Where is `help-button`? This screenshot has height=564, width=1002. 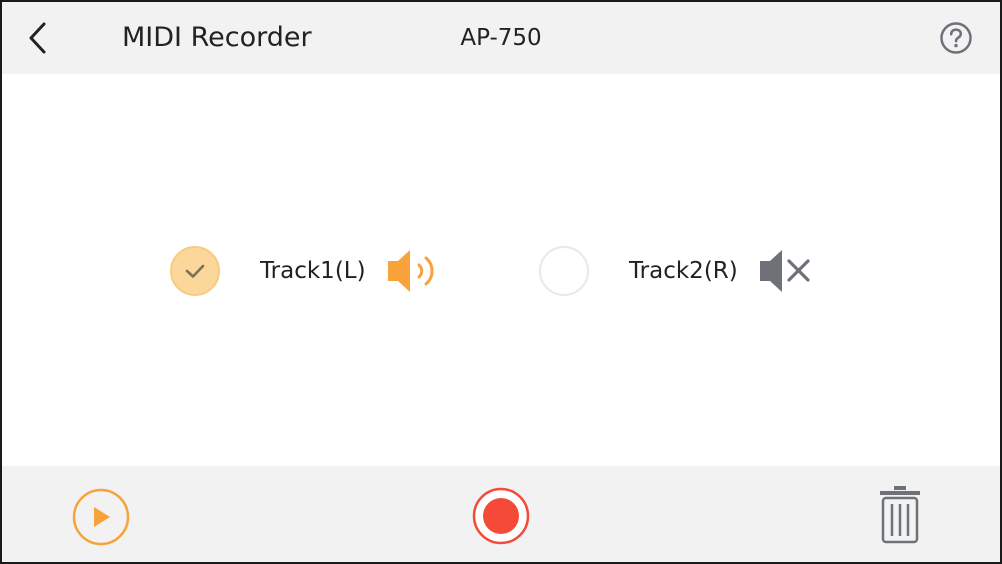
help-button is located at coordinates (956, 38).